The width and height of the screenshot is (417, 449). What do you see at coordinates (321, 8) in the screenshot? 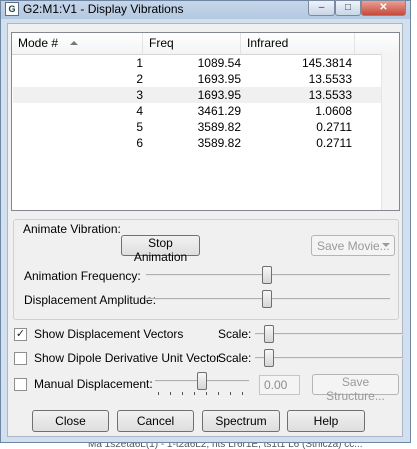
I see `minimize-icon: –` at bounding box center [321, 8].